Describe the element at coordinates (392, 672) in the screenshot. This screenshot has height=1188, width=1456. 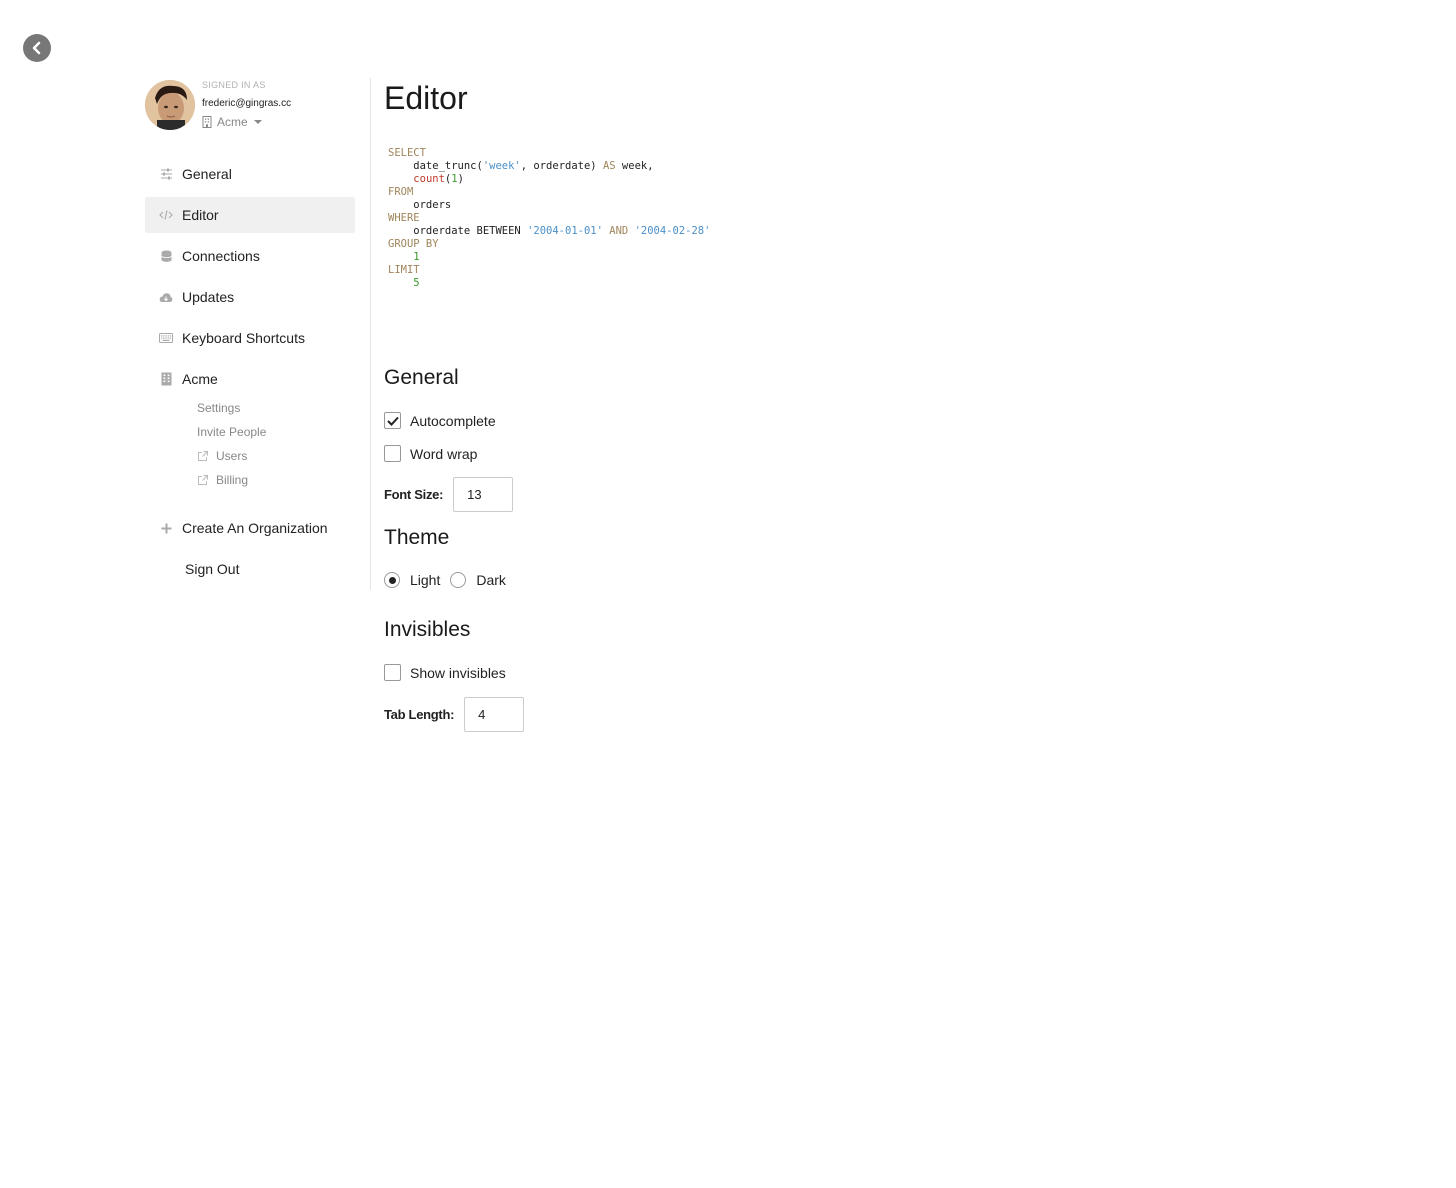
I see `checkbox-show-invisibles` at that location.